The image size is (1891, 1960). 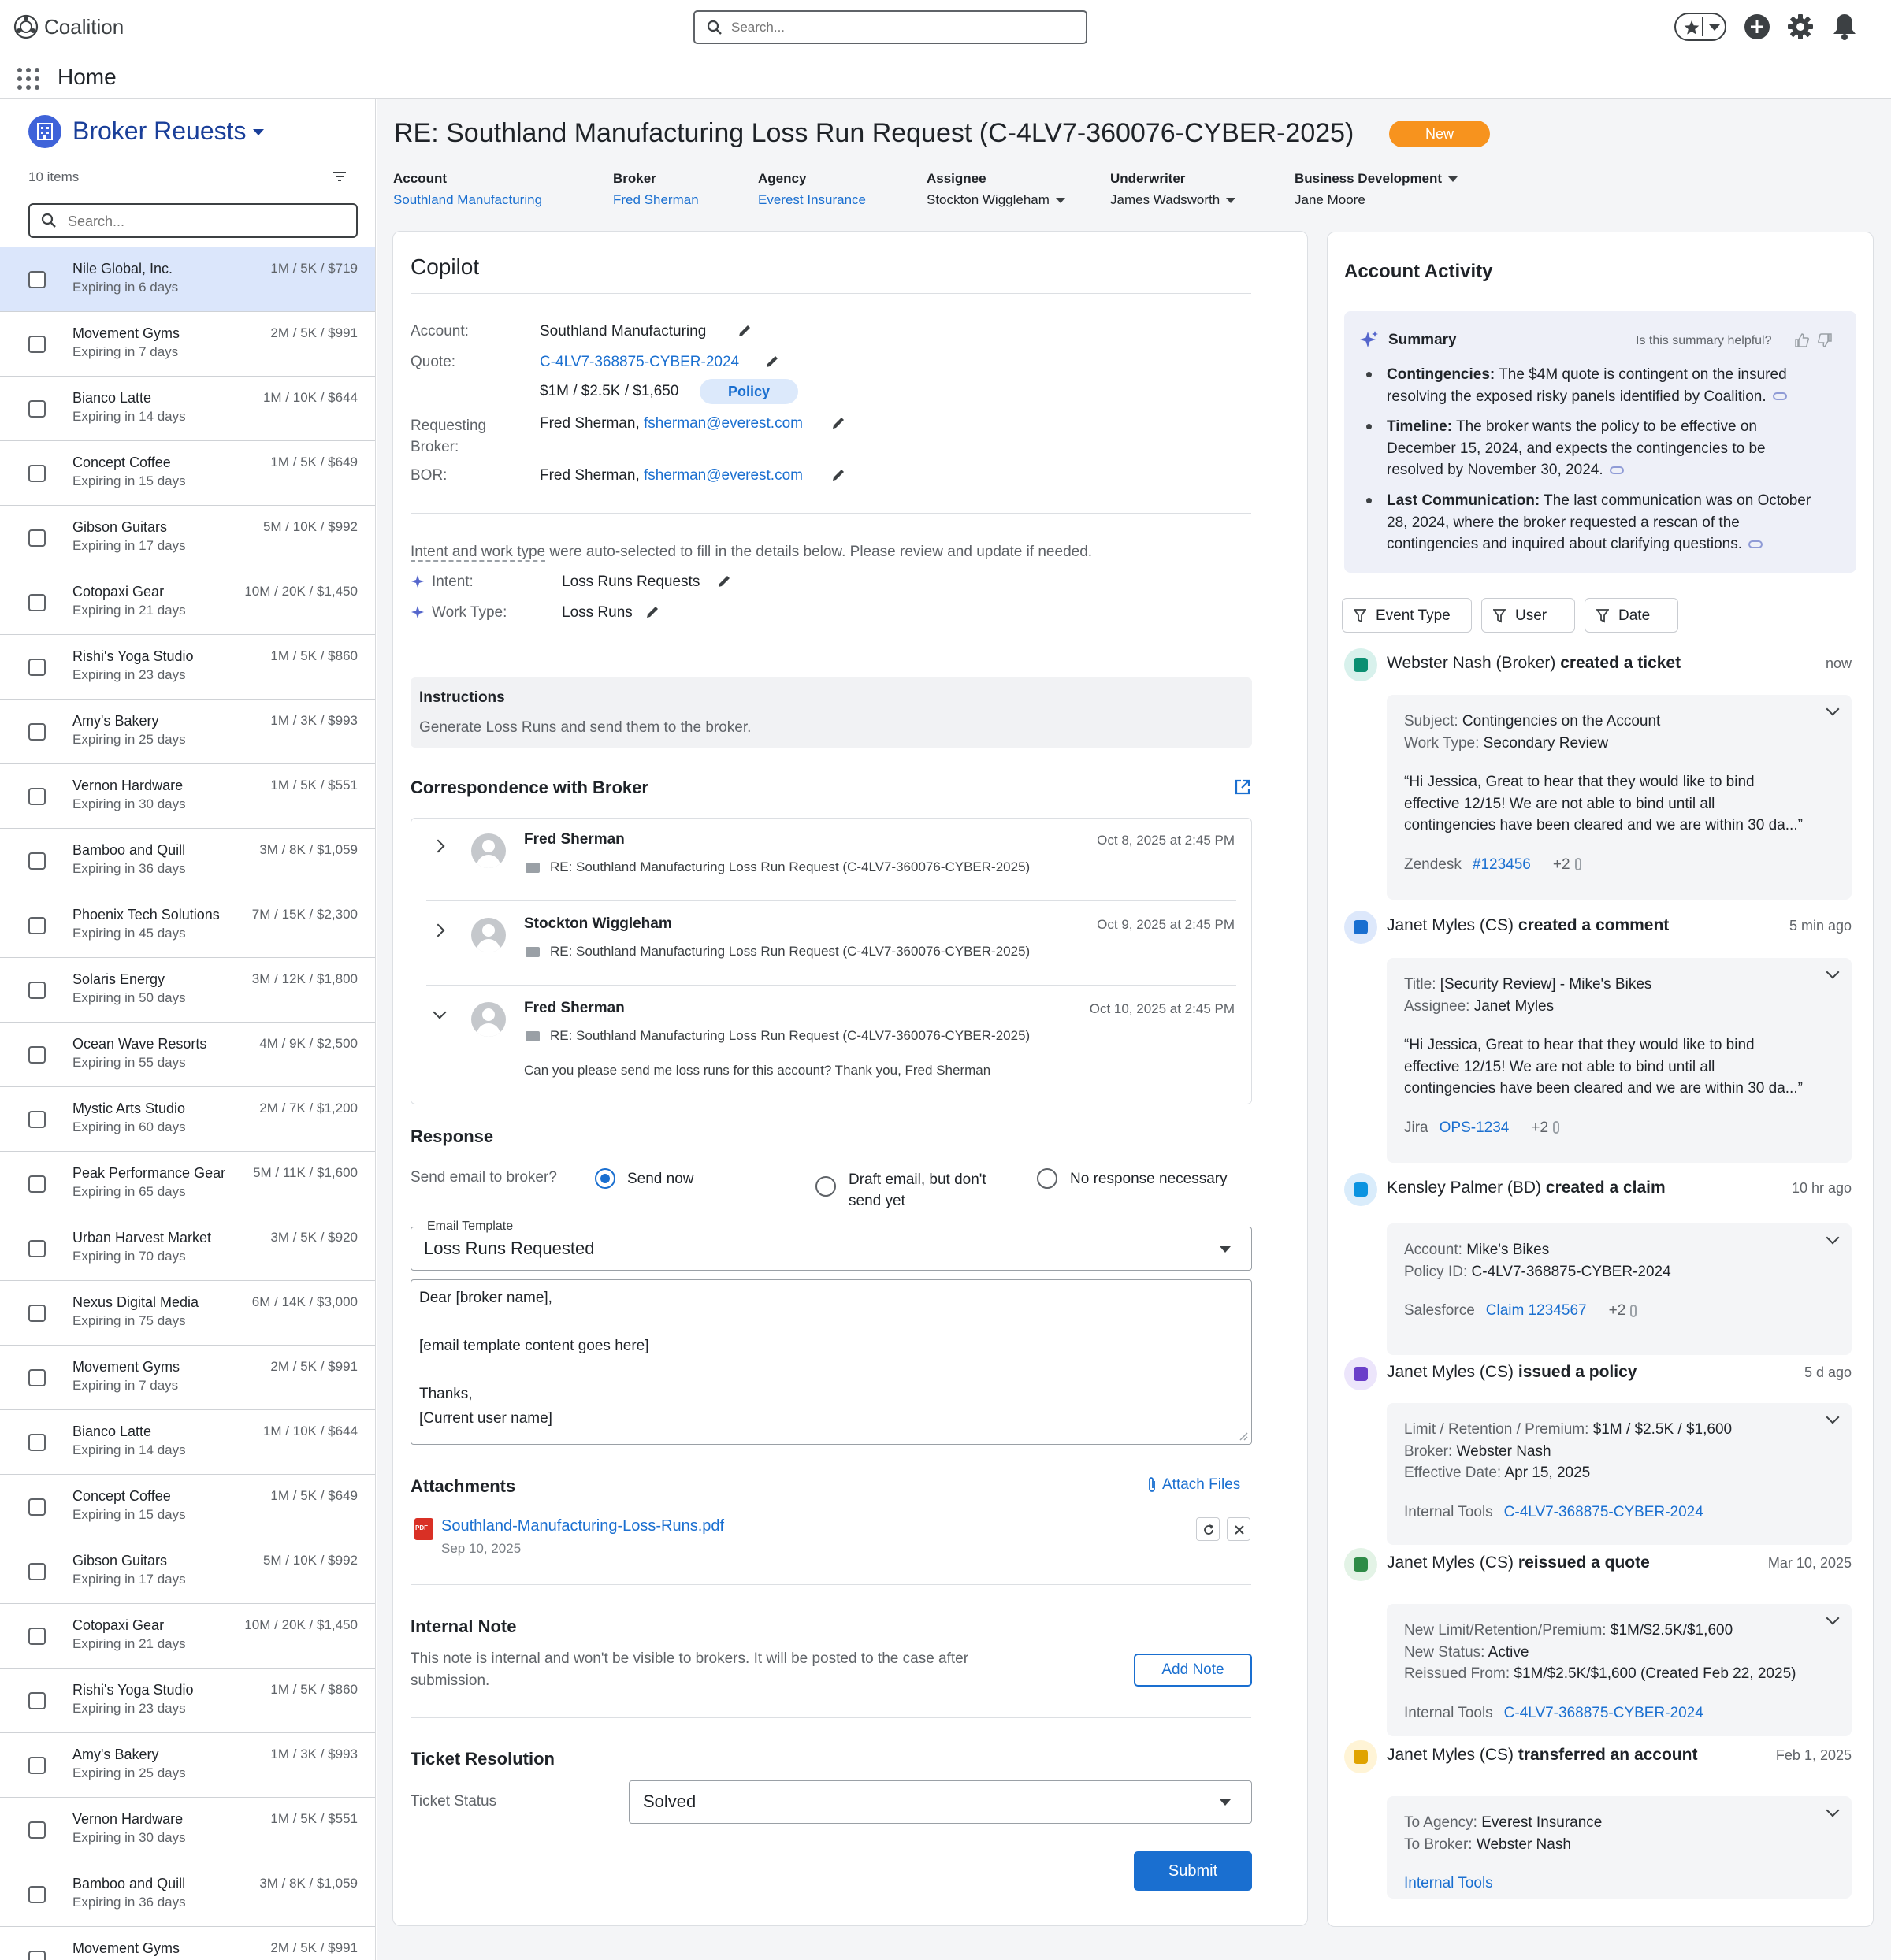 I want to click on source-link: #123456, so click(x=1502, y=865).